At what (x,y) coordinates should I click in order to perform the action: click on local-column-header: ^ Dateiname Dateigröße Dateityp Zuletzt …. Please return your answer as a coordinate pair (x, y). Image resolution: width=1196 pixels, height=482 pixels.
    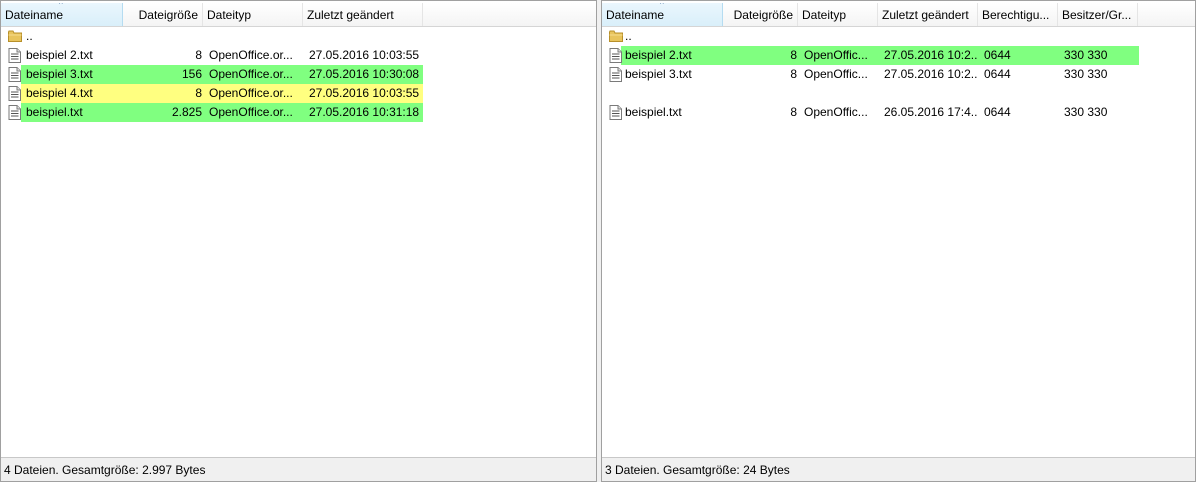
    Looking at the image, I should click on (298, 15).